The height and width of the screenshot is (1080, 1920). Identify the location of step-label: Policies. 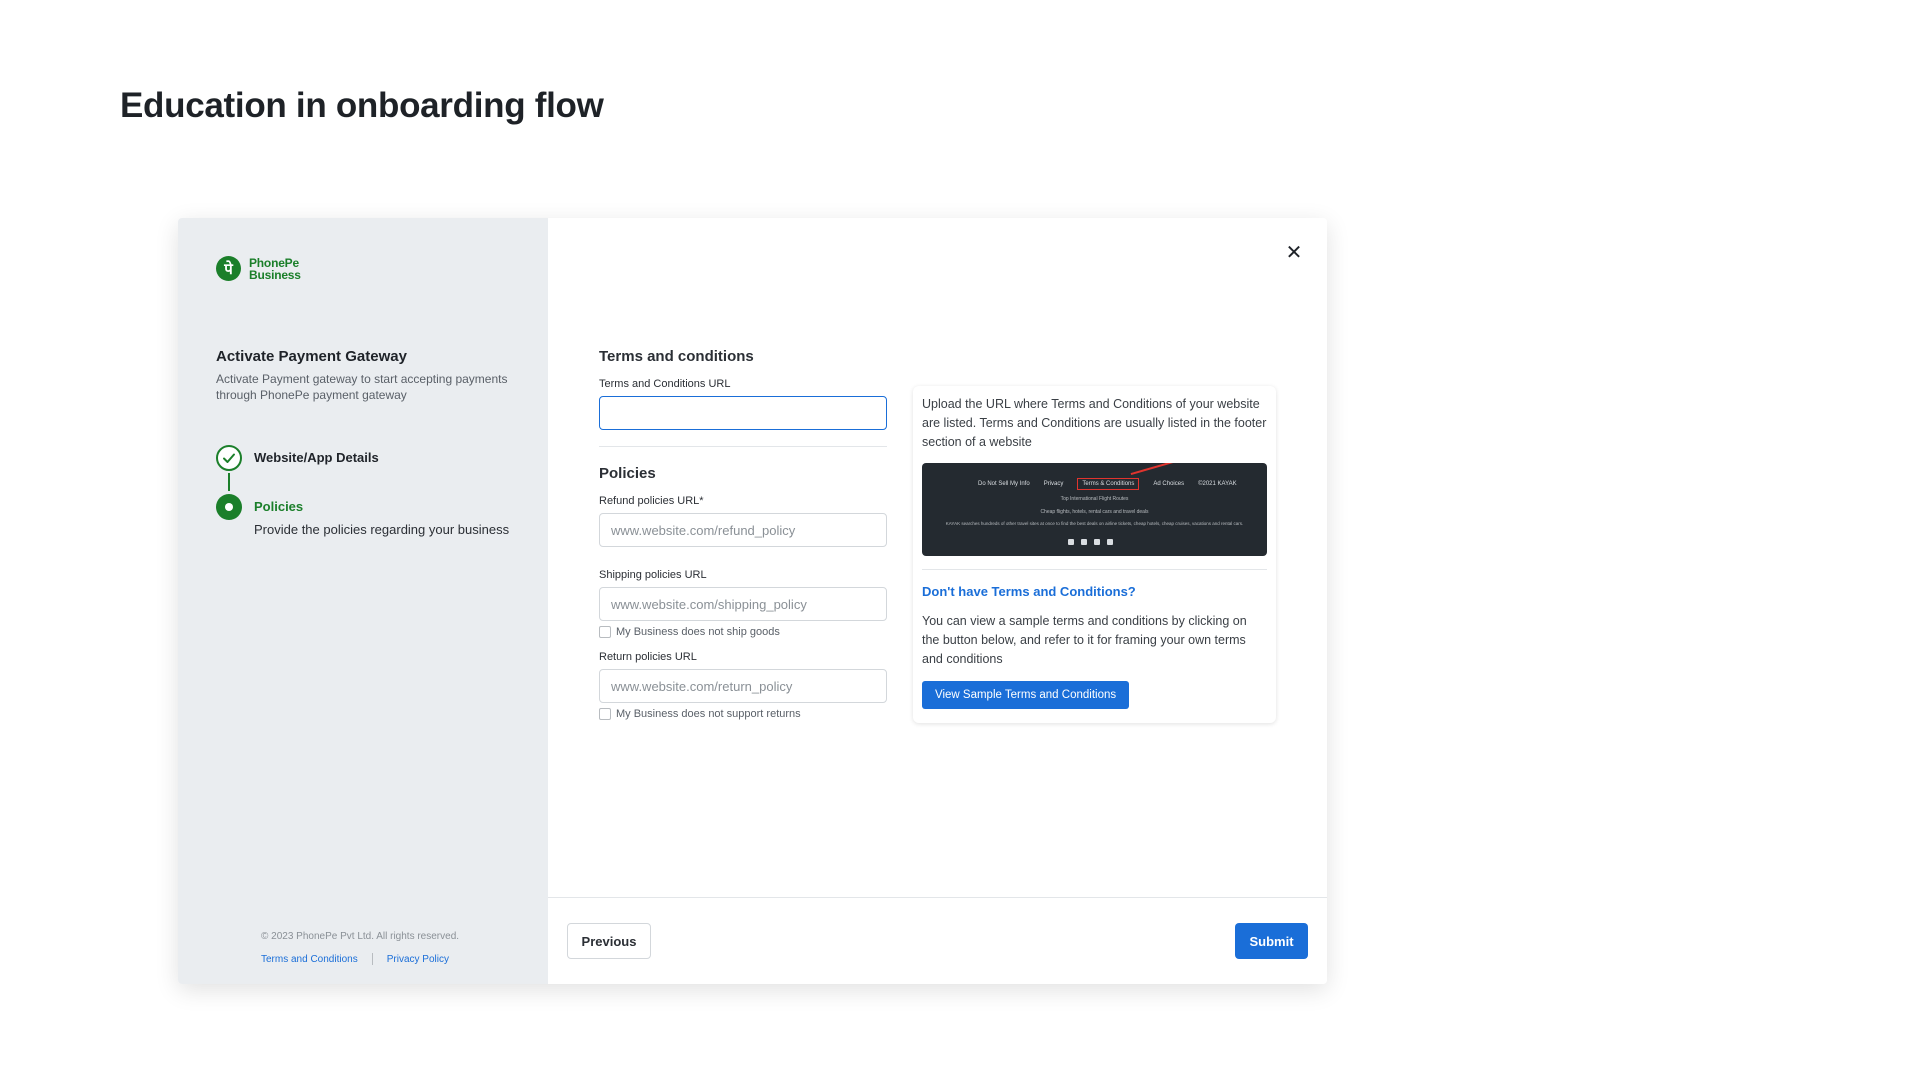
(279, 506).